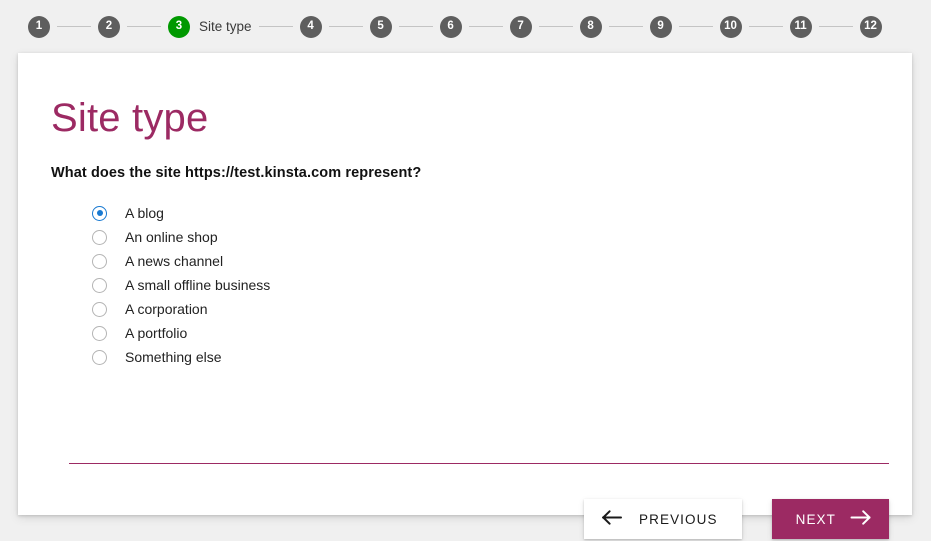  I want to click on step-item-12: 12, so click(870, 26).